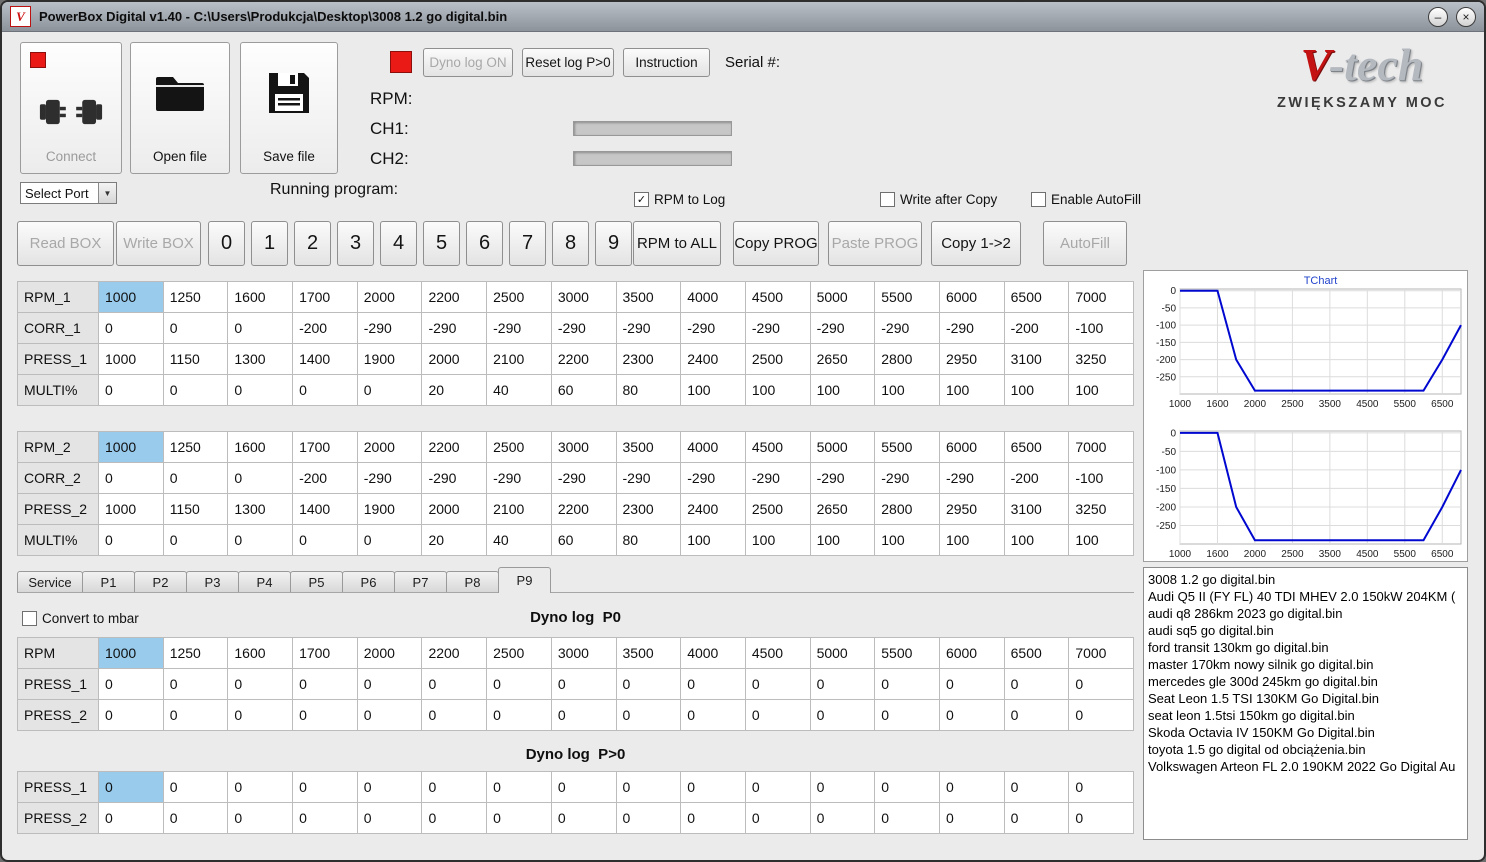  I want to click on digit-button-5: 5, so click(441, 243).